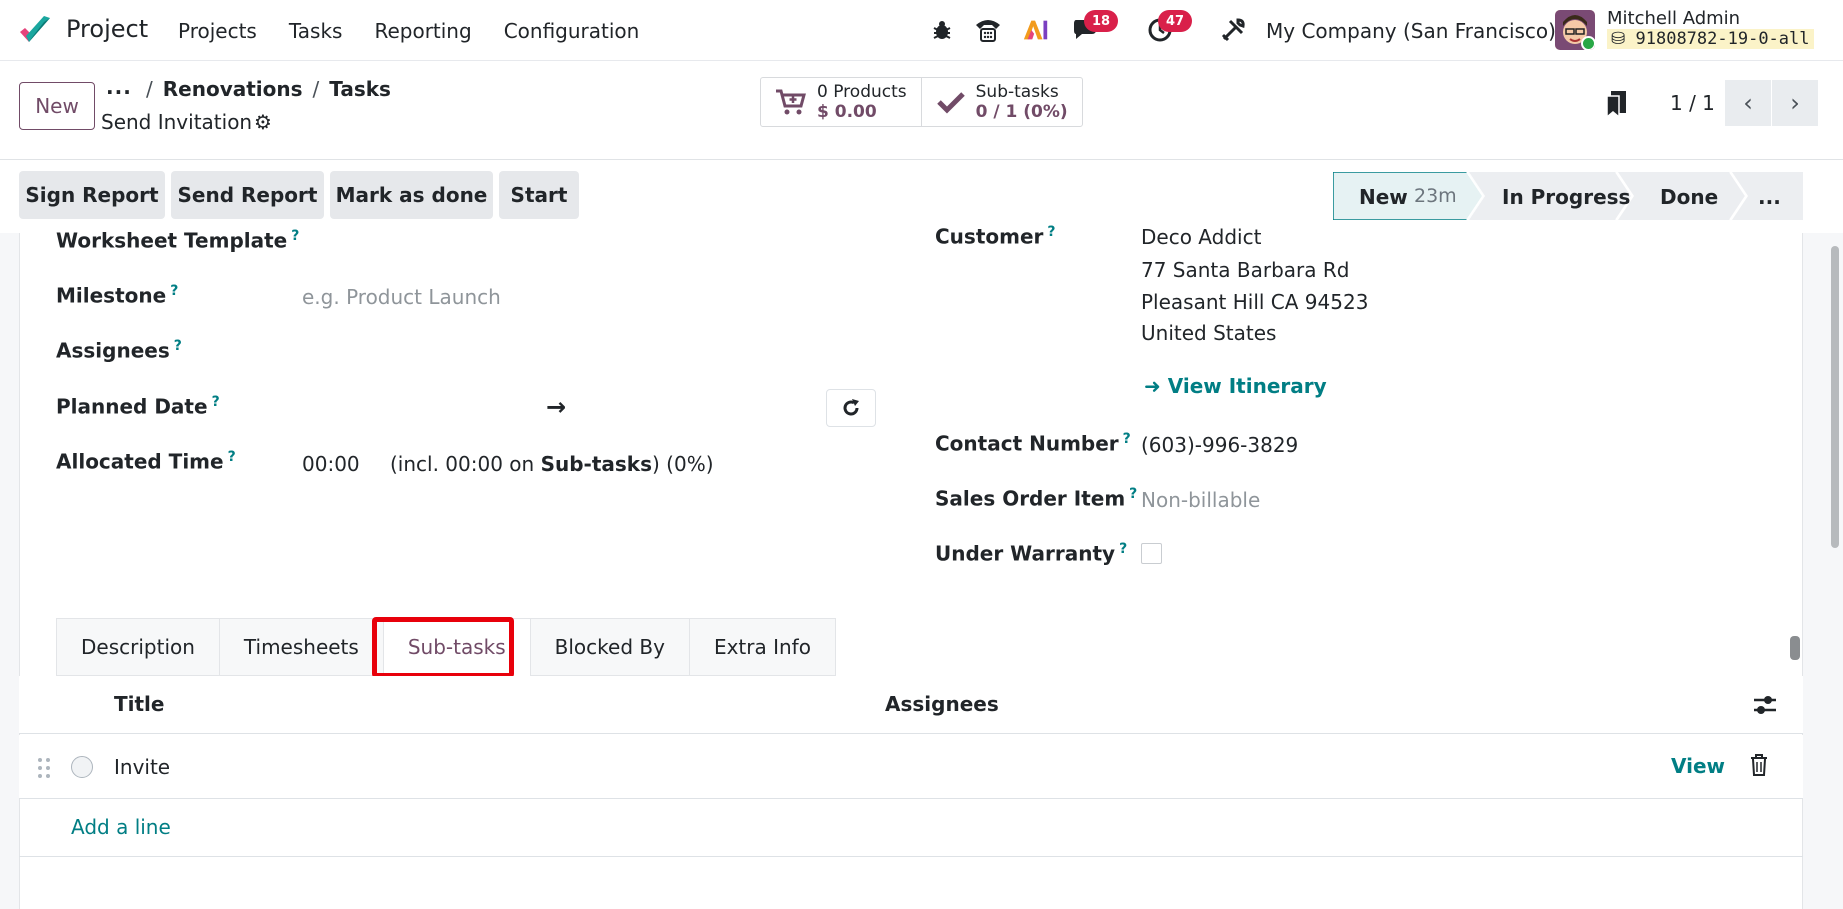 The height and width of the screenshot is (909, 1843). I want to click on tab-extra-info: Extra Info, so click(762, 647).